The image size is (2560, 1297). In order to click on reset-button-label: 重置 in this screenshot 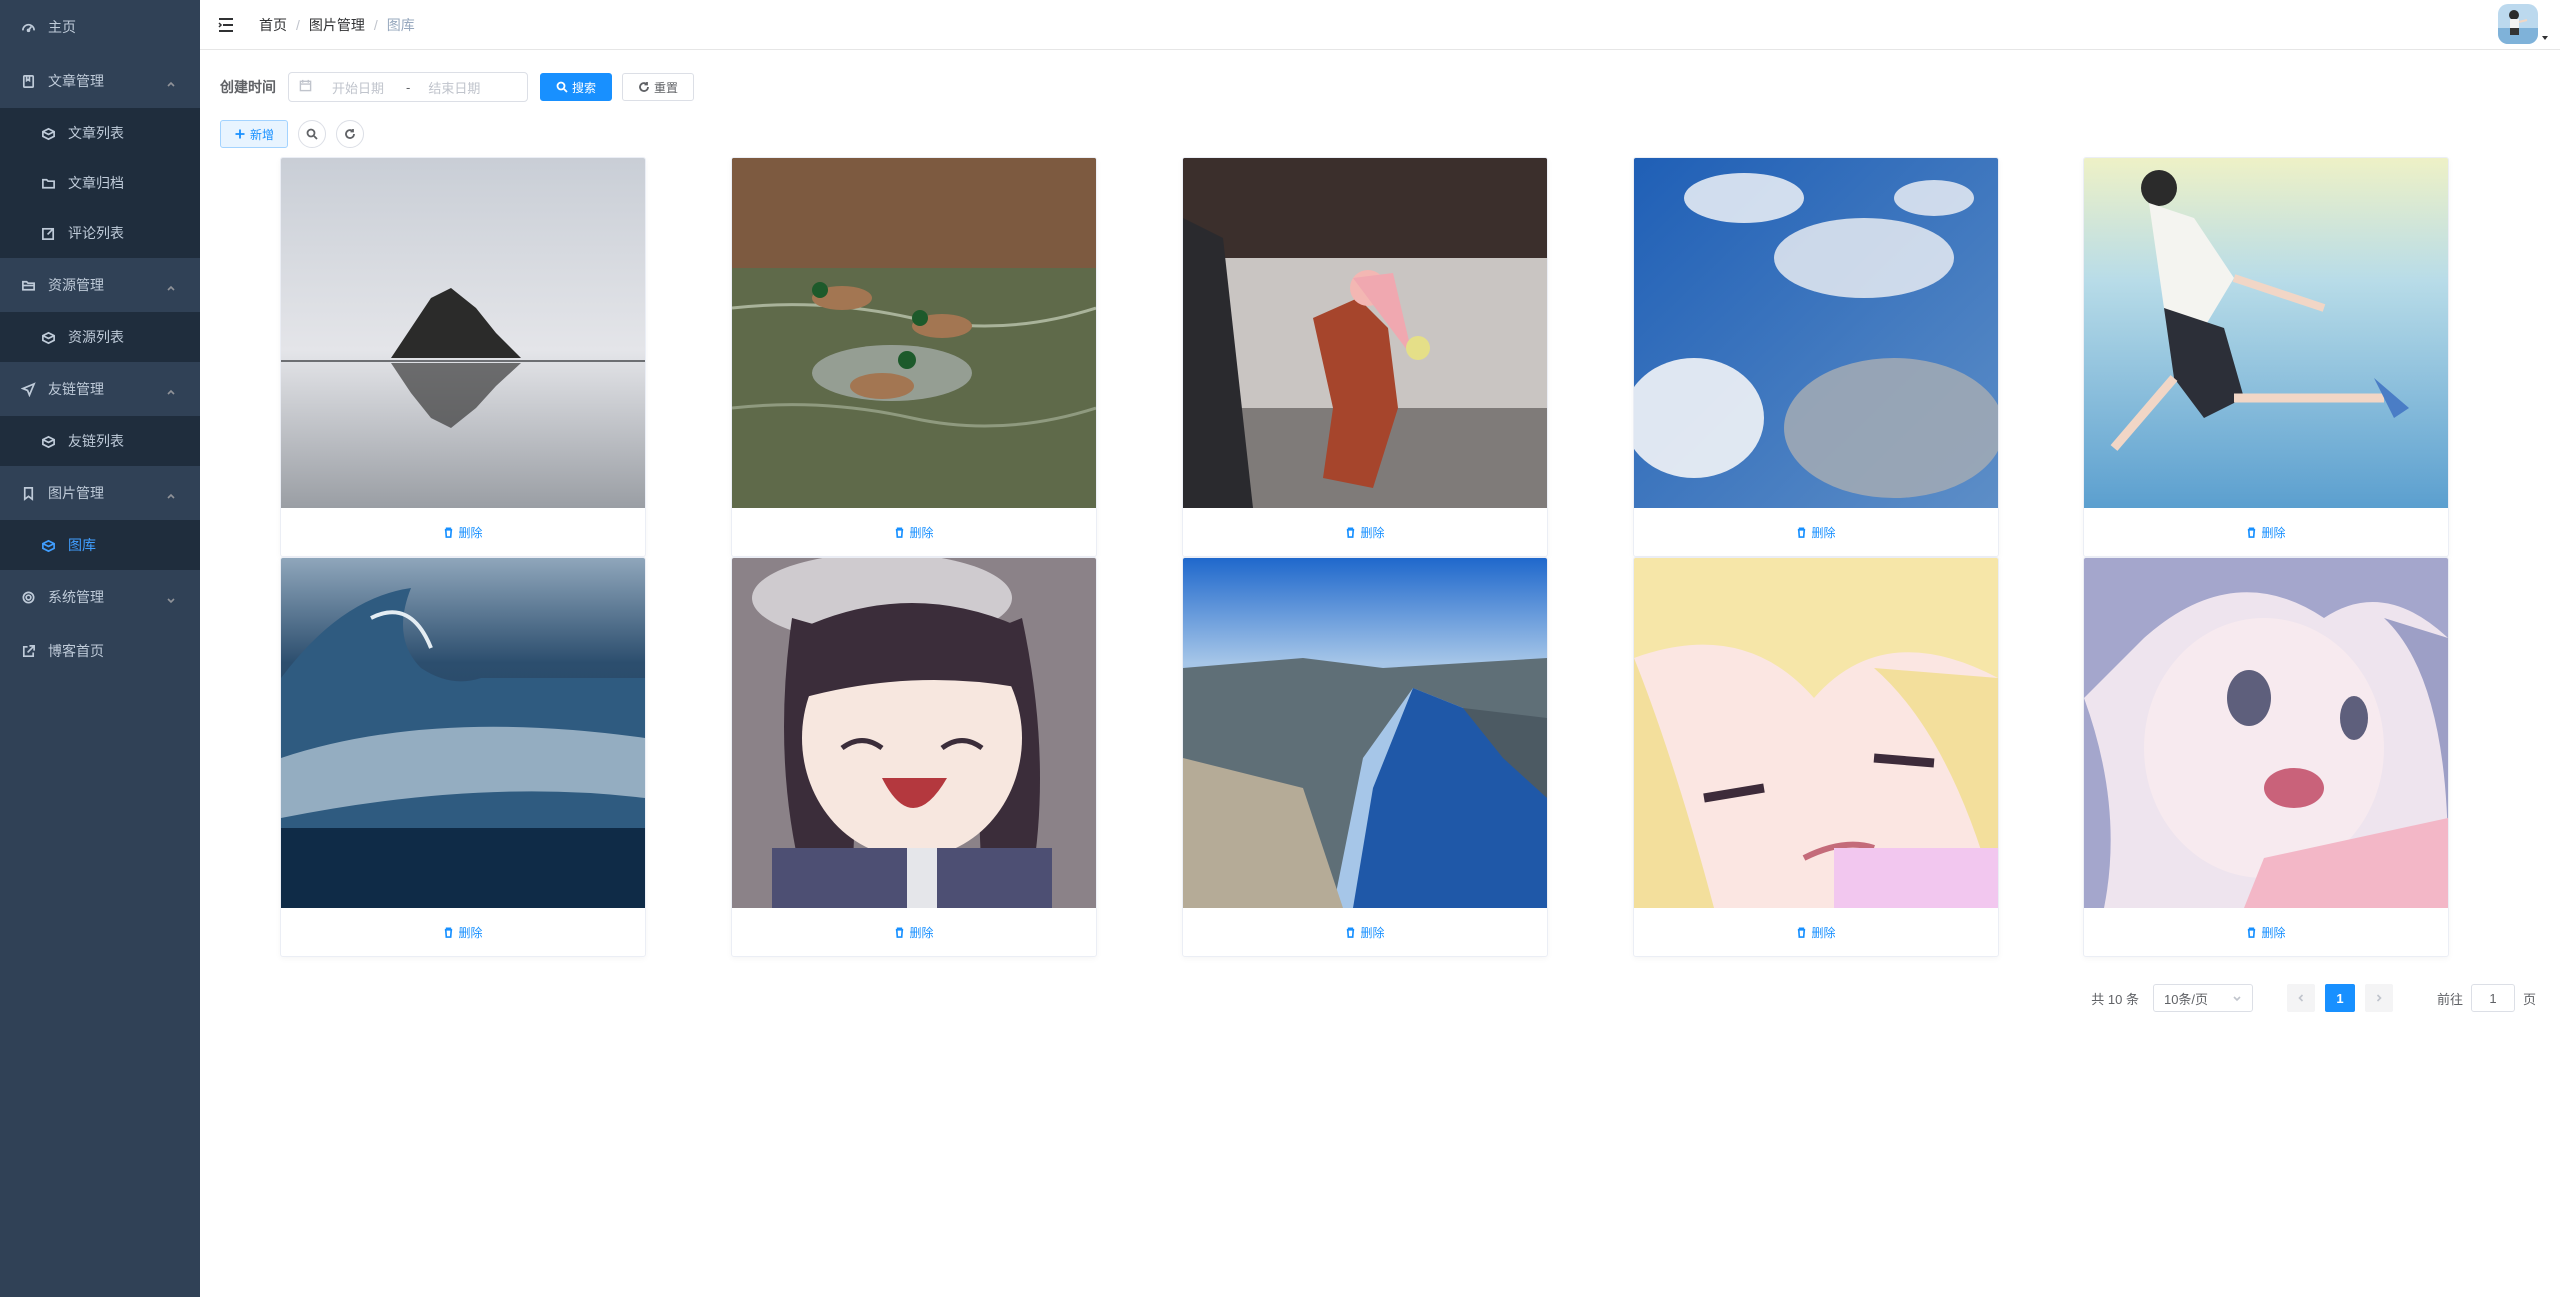, I will do `click(666, 87)`.